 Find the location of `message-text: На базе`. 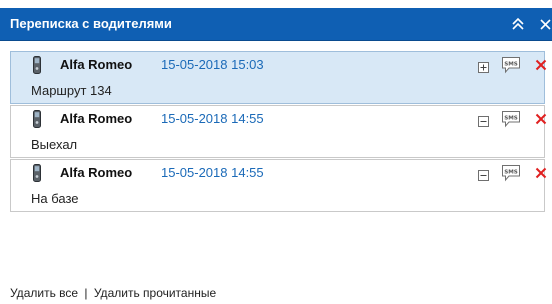

message-text: На базе is located at coordinates (55, 198).